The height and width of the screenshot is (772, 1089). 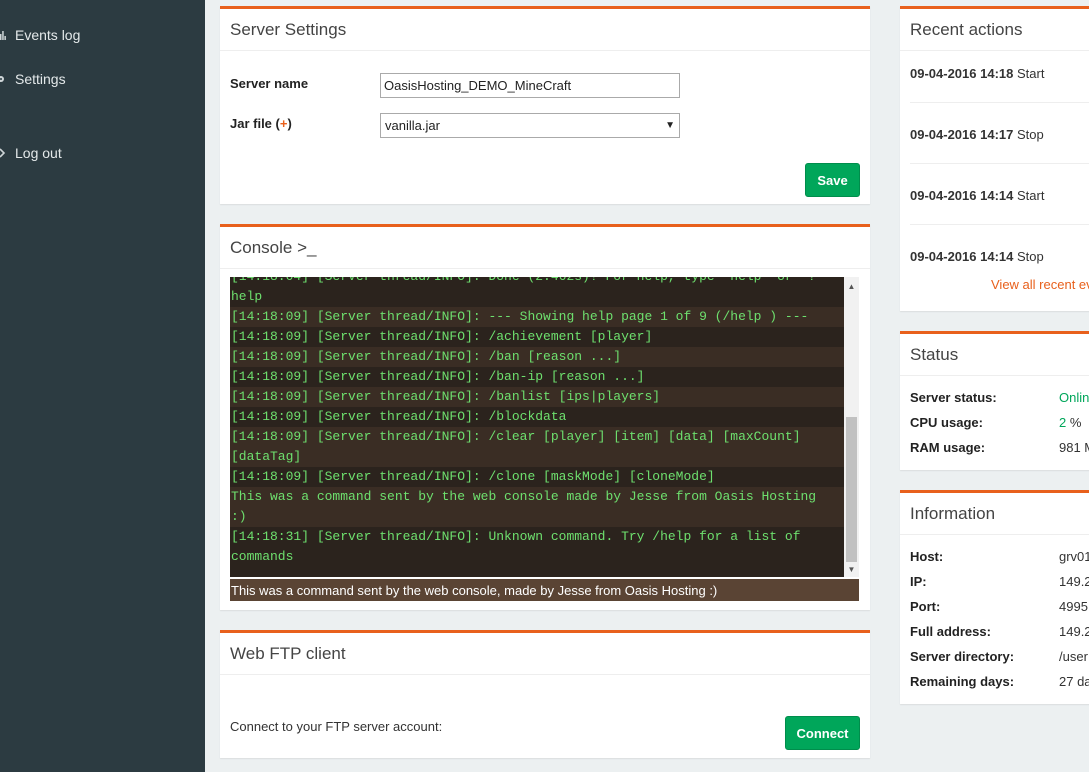 I want to click on console-scrollbar: ▲ ▼, so click(x=851, y=427).